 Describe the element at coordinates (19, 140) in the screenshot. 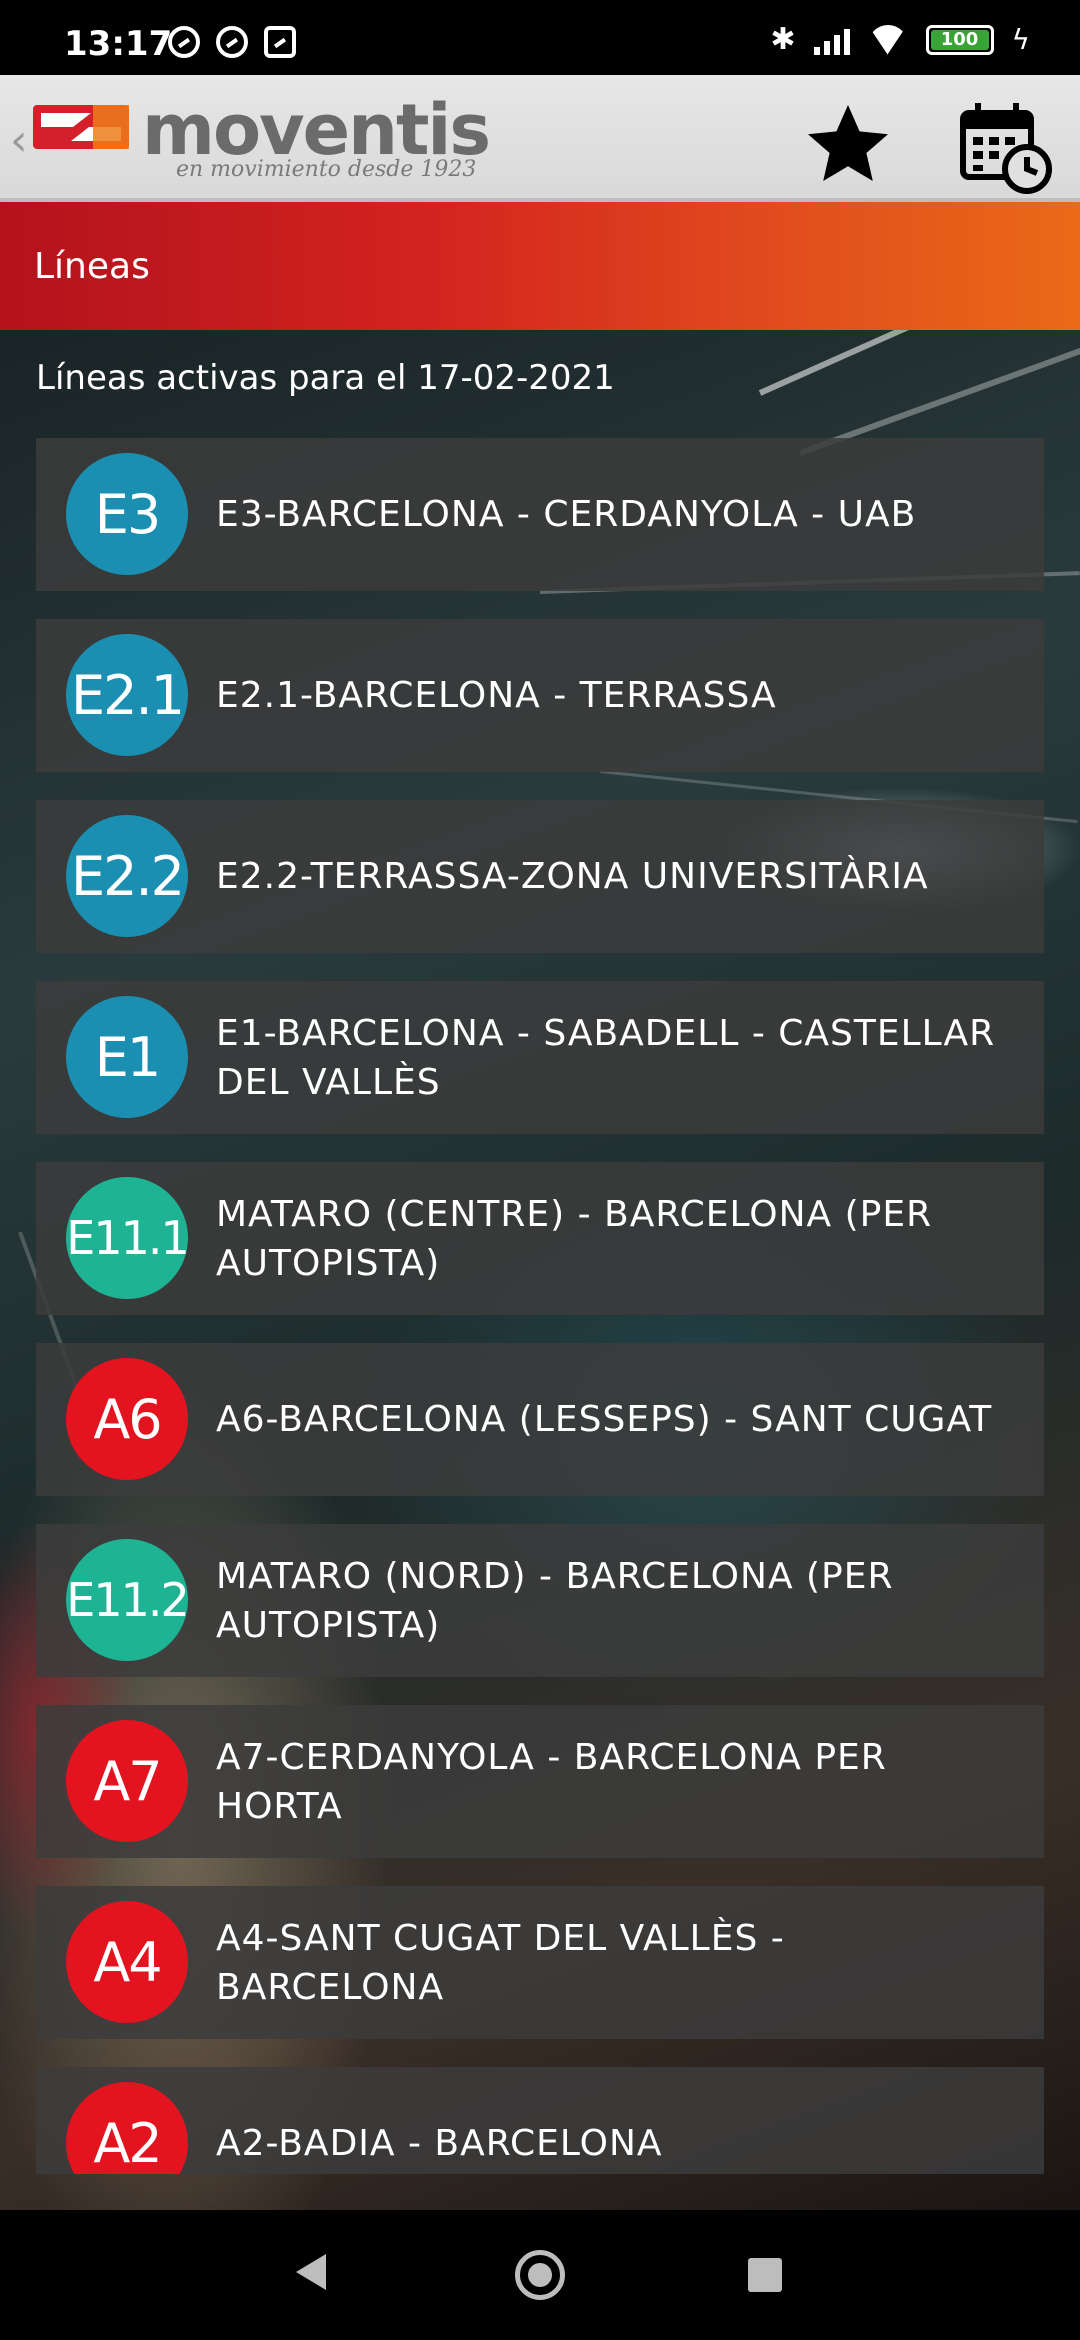

I see `back-chevron-icon: ‹` at that location.